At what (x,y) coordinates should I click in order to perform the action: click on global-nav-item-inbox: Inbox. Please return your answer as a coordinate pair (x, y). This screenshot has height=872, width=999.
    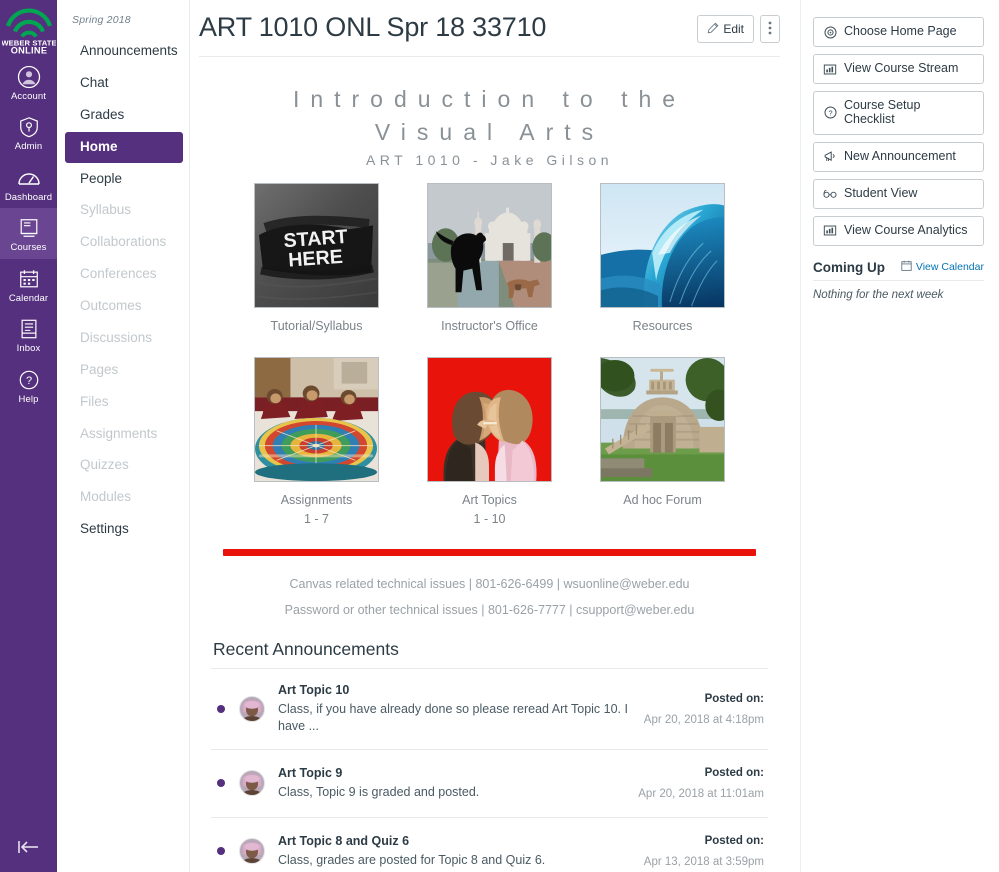
    Looking at the image, I should click on (28, 334).